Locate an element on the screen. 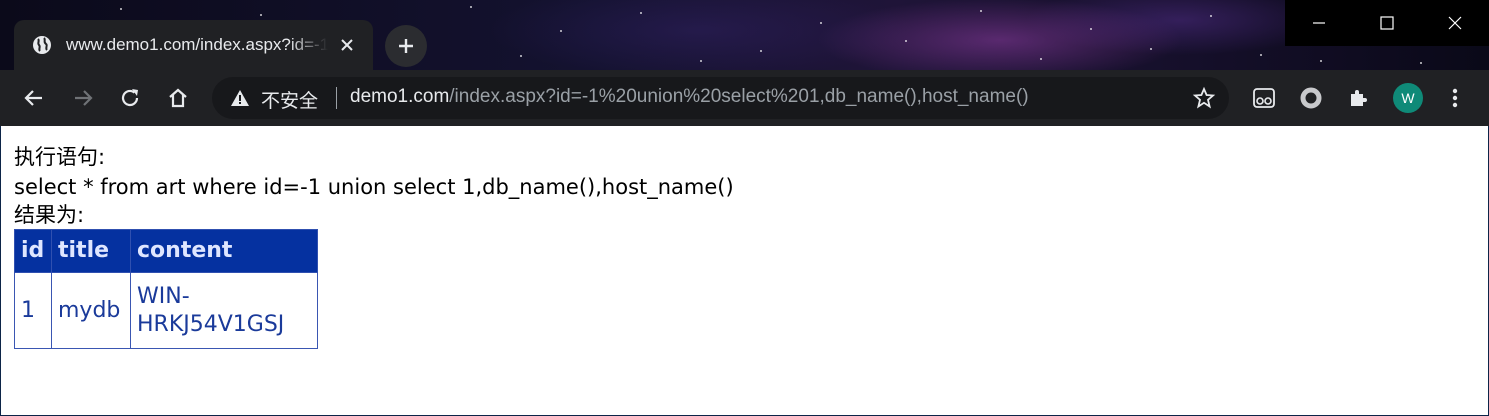 The height and width of the screenshot is (416, 1489). profile-avatar: W is located at coordinates (1408, 98).